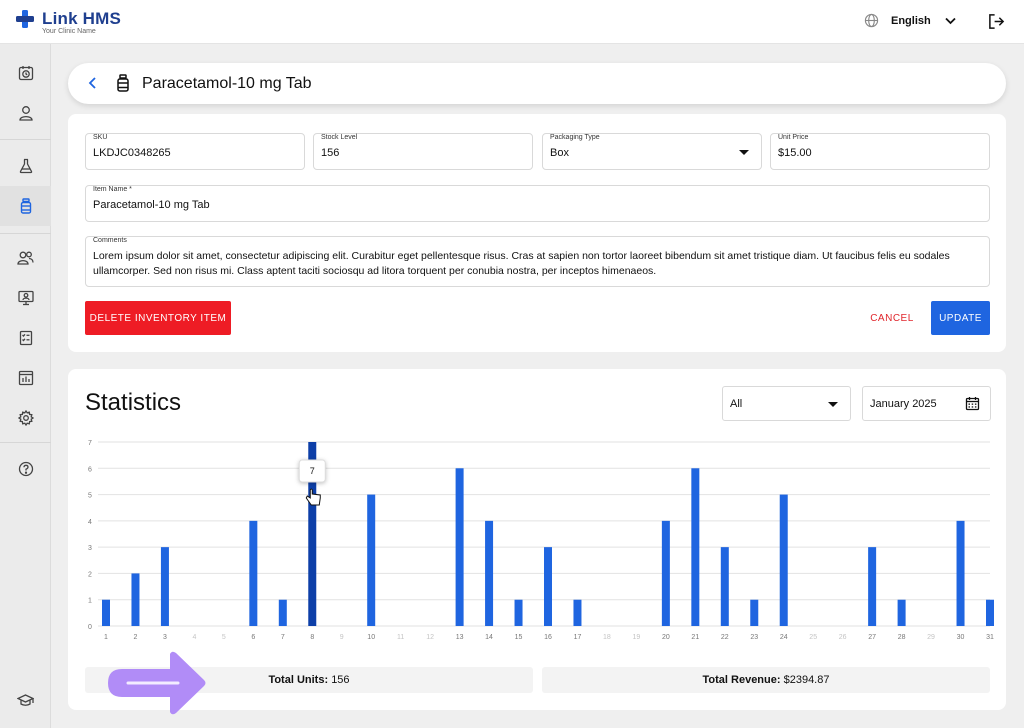 The width and height of the screenshot is (1024, 728). Describe the element at coordinates (132, 153) in the screenshot. I see `sku-value: LKDJC0348265` at that location.